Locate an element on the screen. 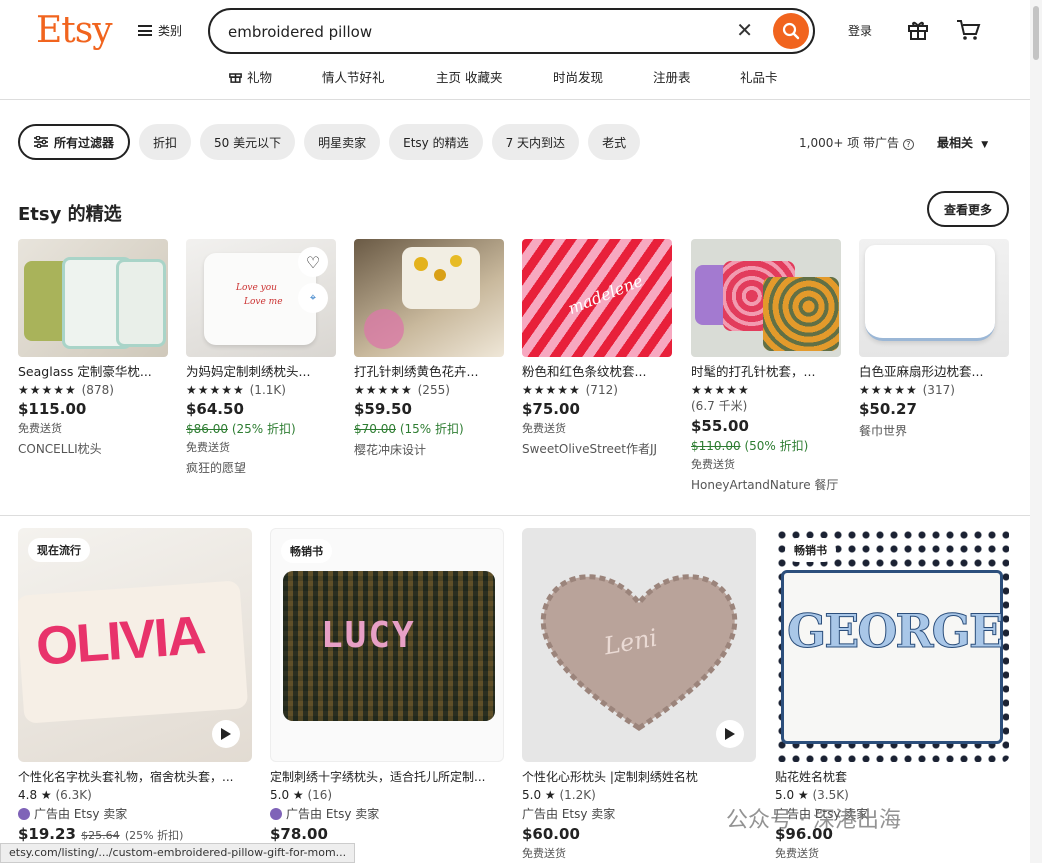 The image size is (1042, 863). rating-value: 5.0 ★ is located at coordinates (792, 795).